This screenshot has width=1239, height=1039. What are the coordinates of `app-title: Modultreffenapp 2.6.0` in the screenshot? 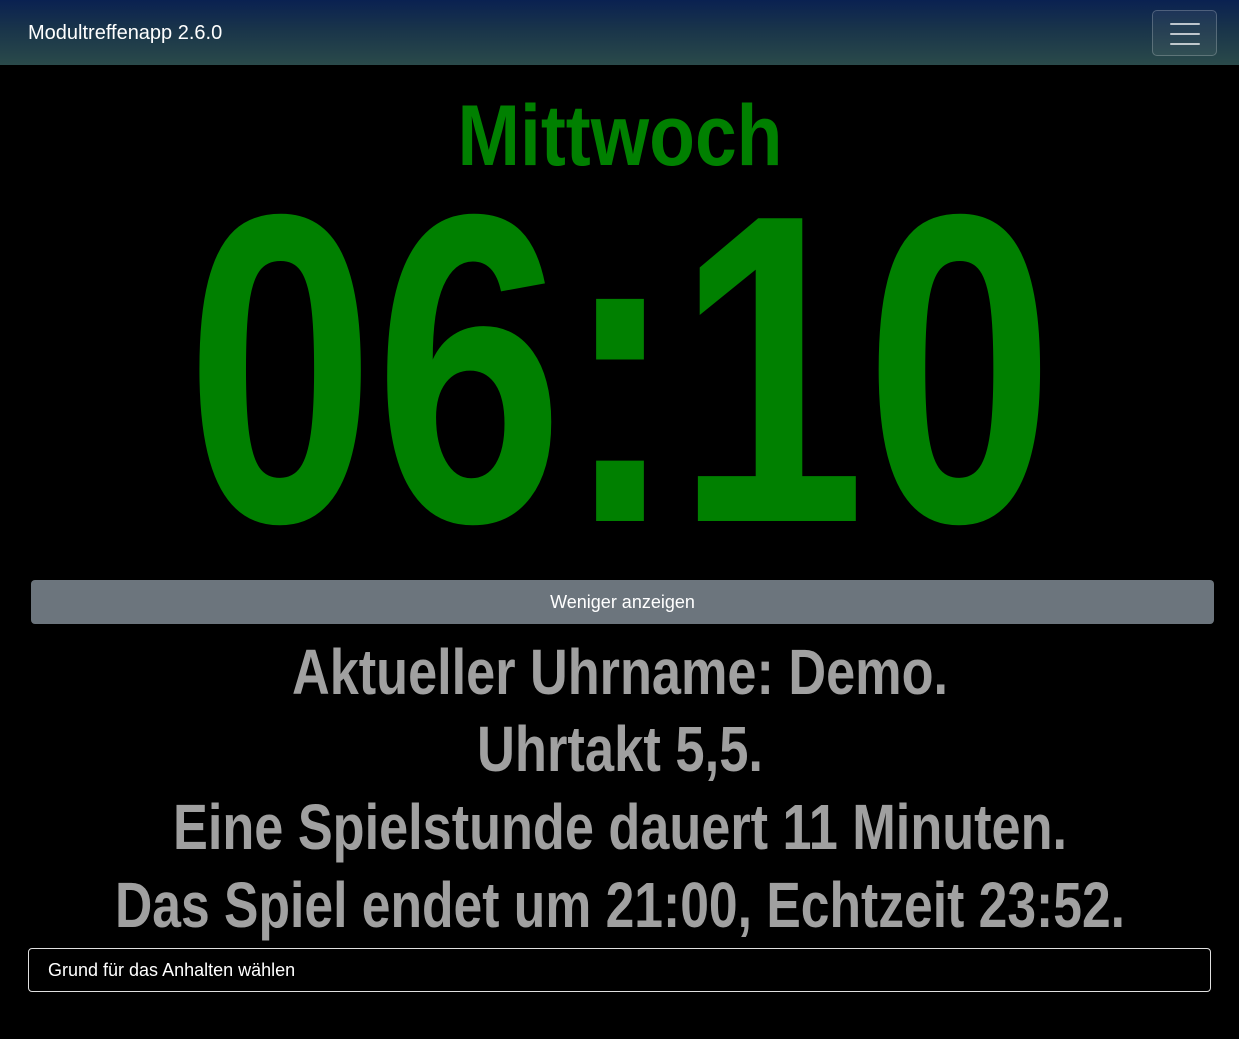 It's located at (125, 33).